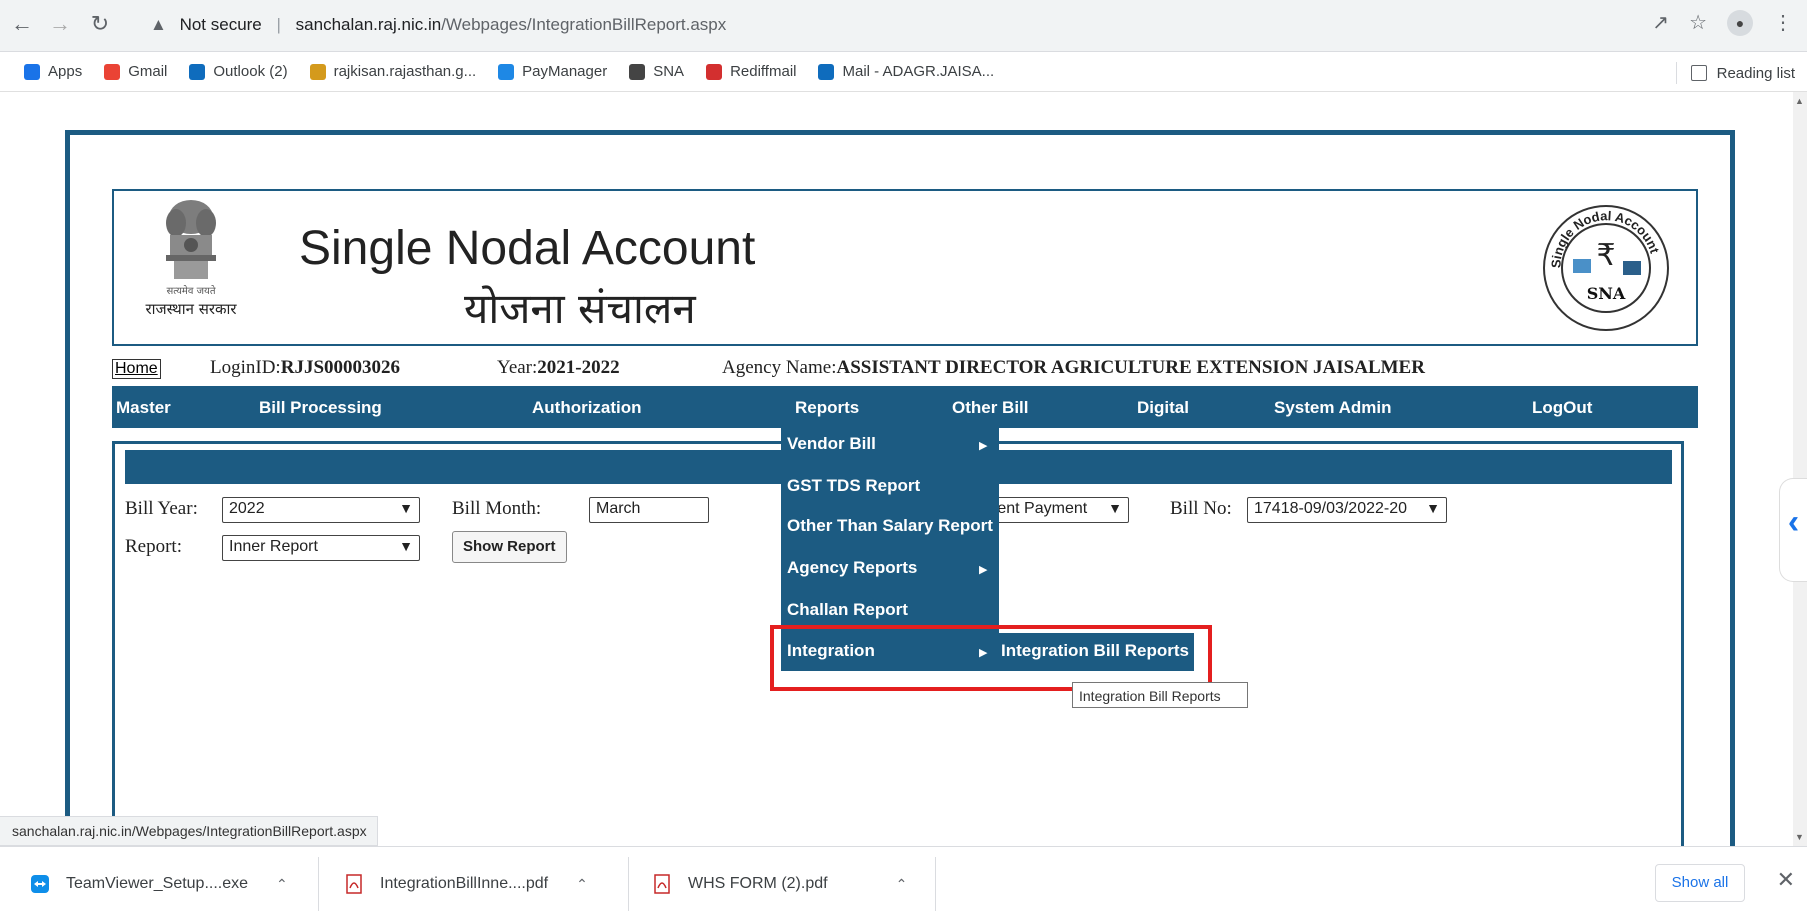 The width and height of the screenshot is (1807, 920). I want to click on dropdown-item-challan-report: Challan Report, so click(847, 610).